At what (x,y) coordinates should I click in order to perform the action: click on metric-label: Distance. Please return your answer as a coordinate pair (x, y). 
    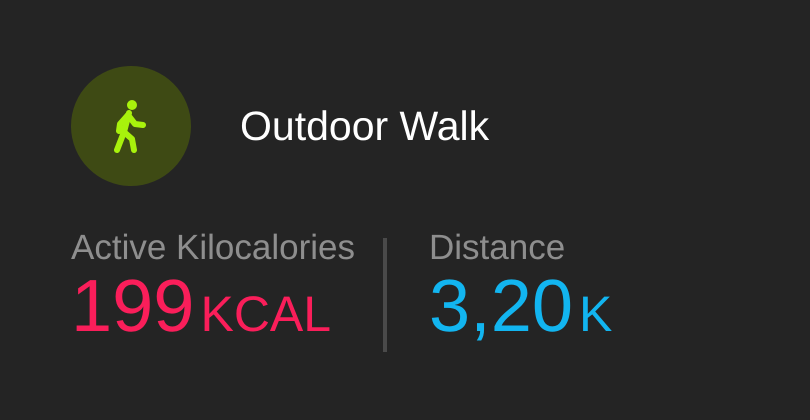
    Looking at the image, I should click on (497, 248).